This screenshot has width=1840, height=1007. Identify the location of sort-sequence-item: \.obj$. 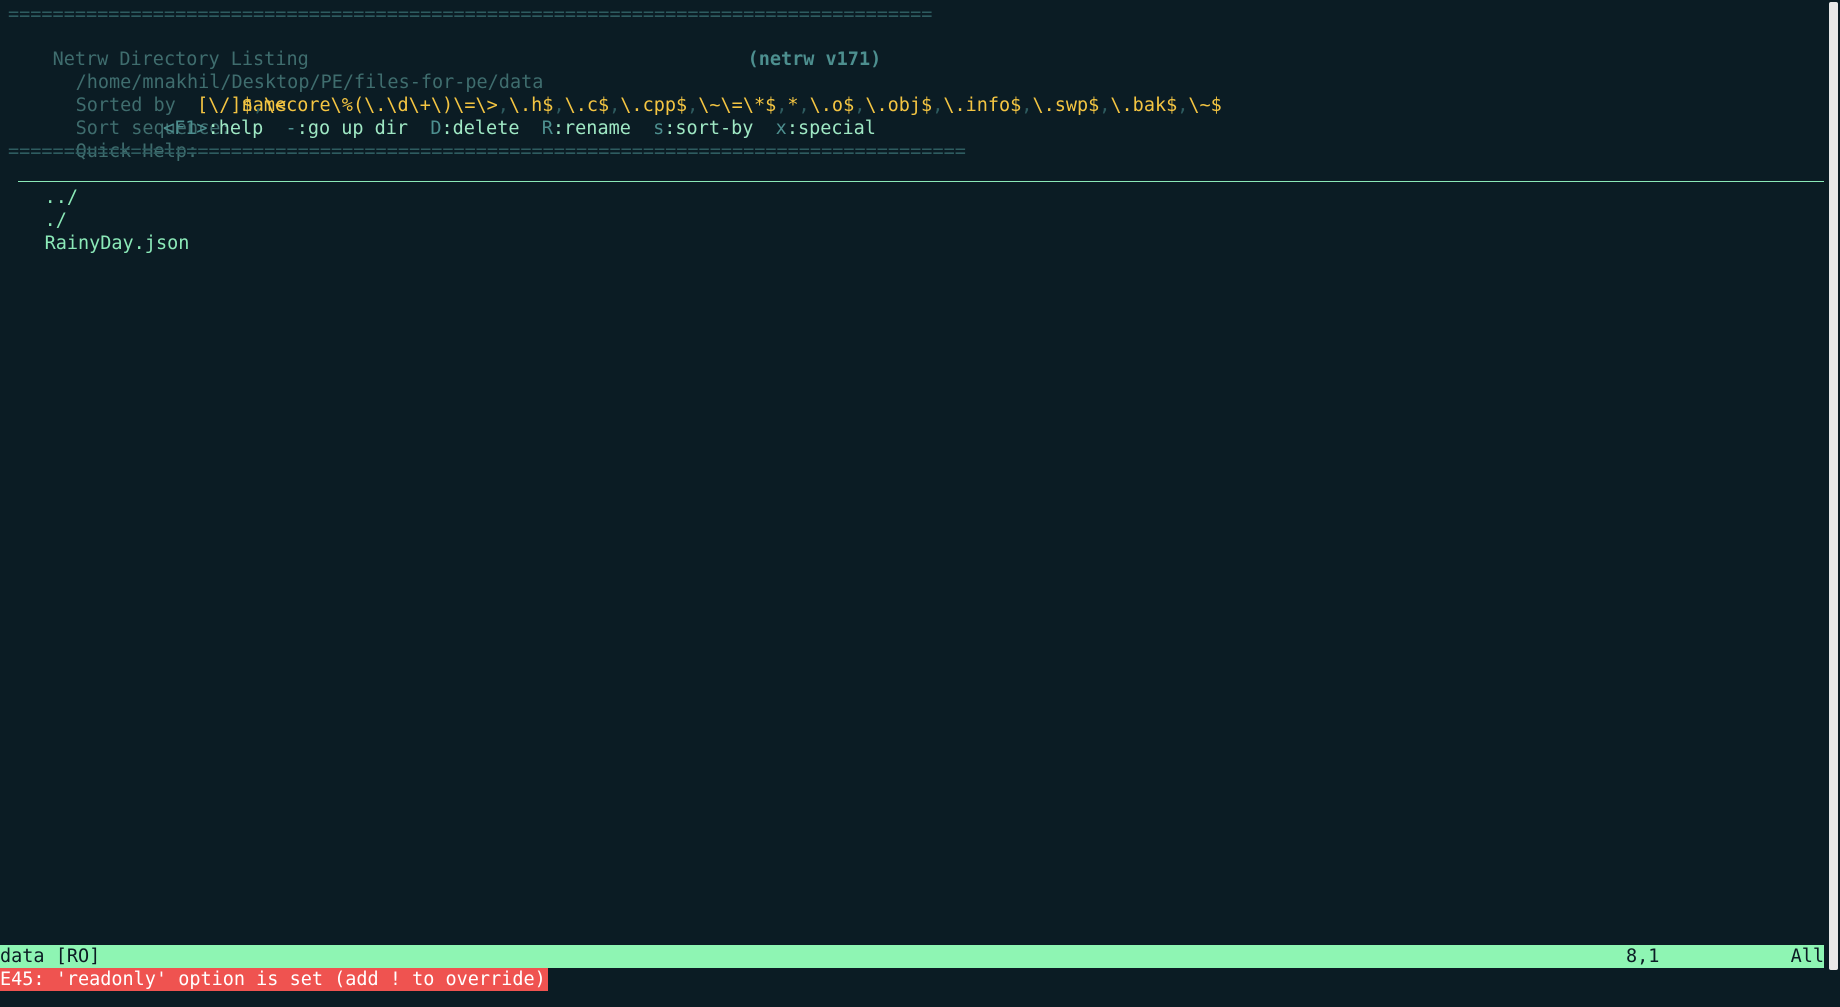
(899, 105).